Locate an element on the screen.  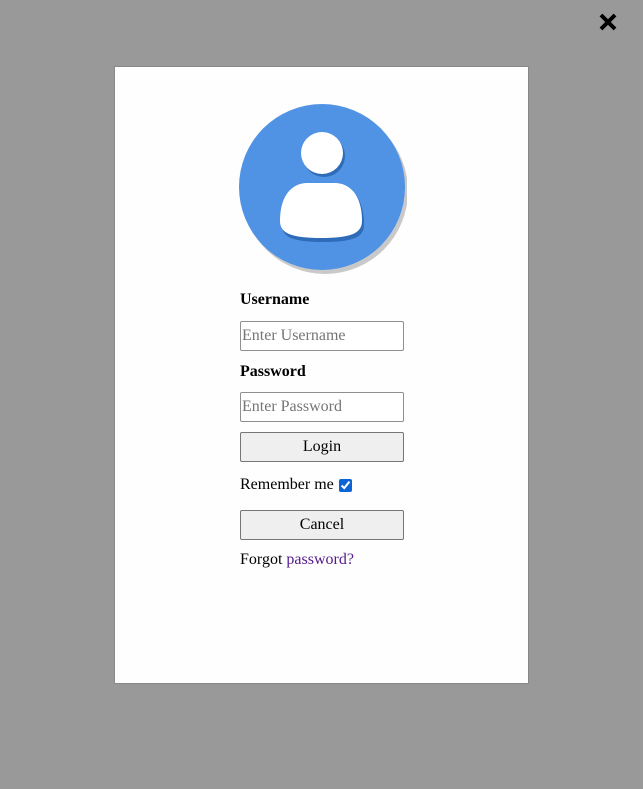
forgot-text: Forgot is located at coordinates (261, 559).